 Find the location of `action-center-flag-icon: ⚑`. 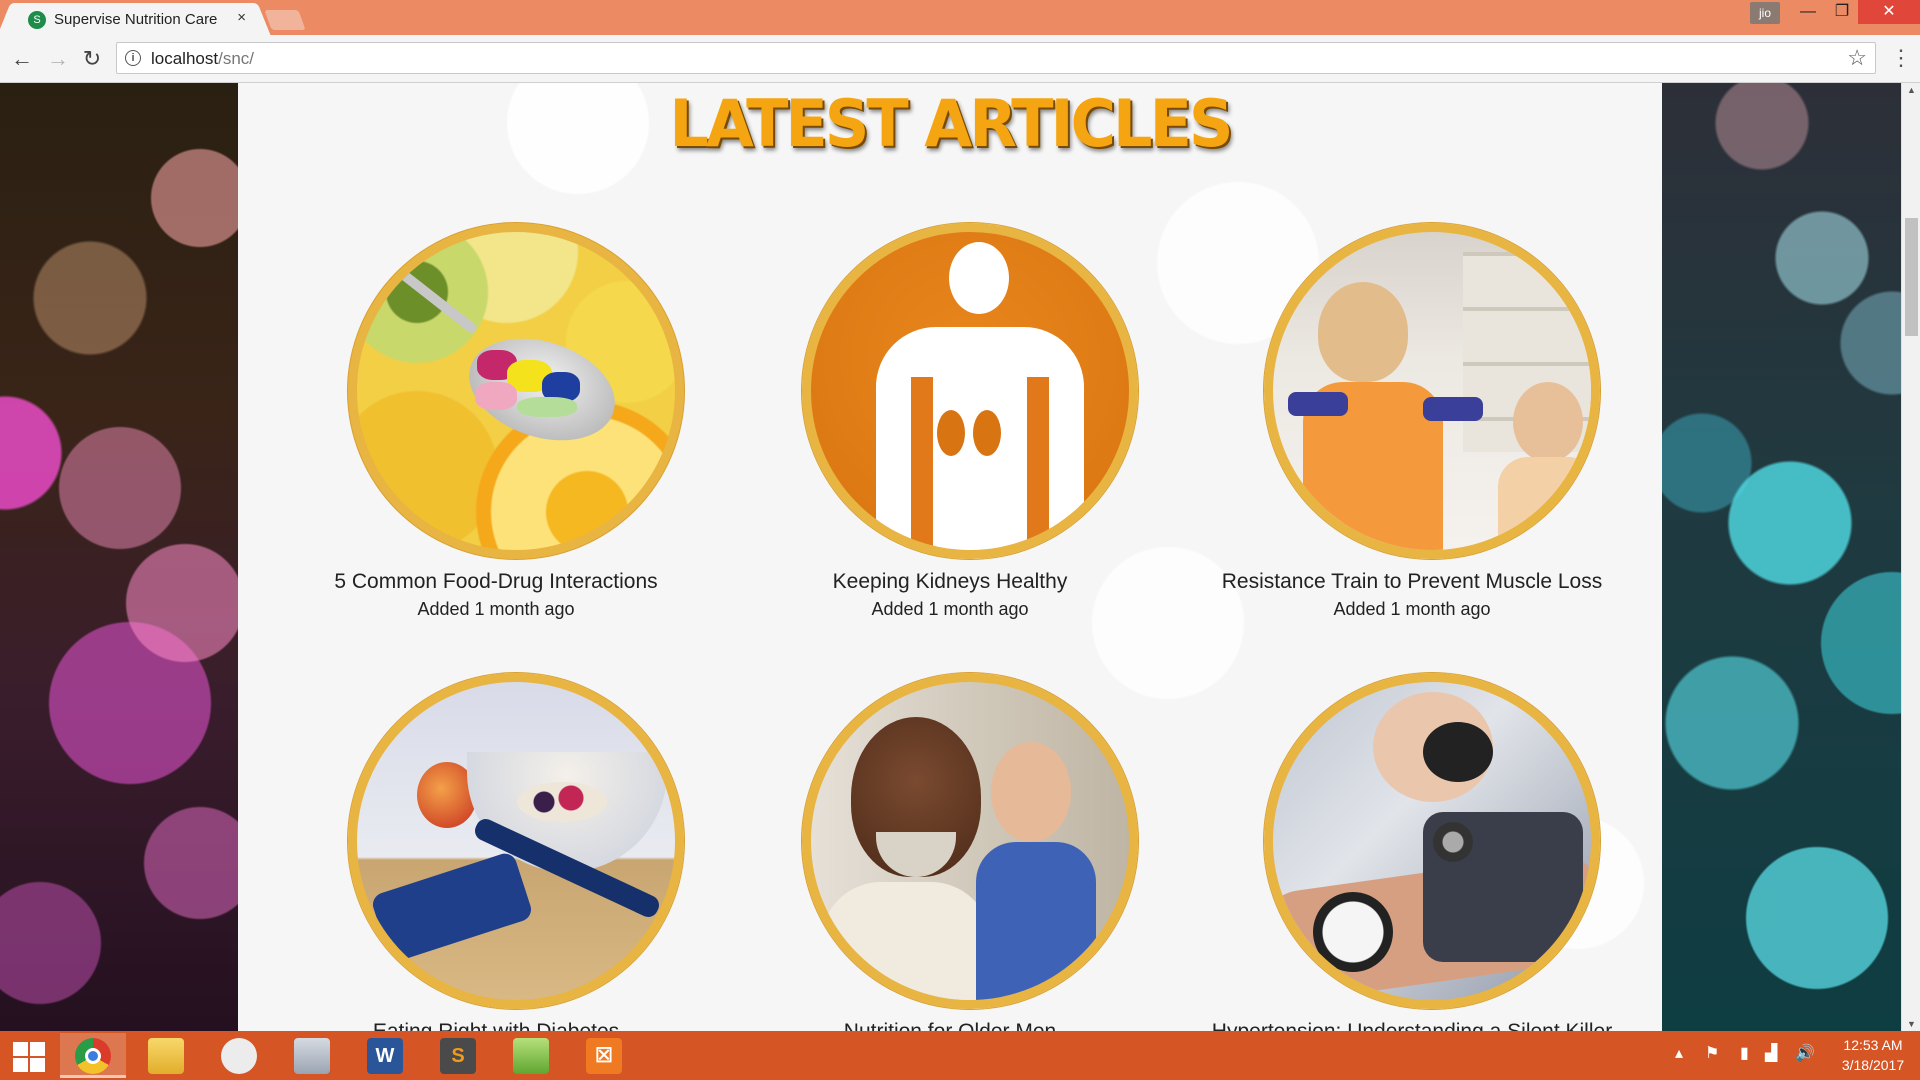

action-center-flag-icon: ⚑ is located at coordinates (1712, 1053).